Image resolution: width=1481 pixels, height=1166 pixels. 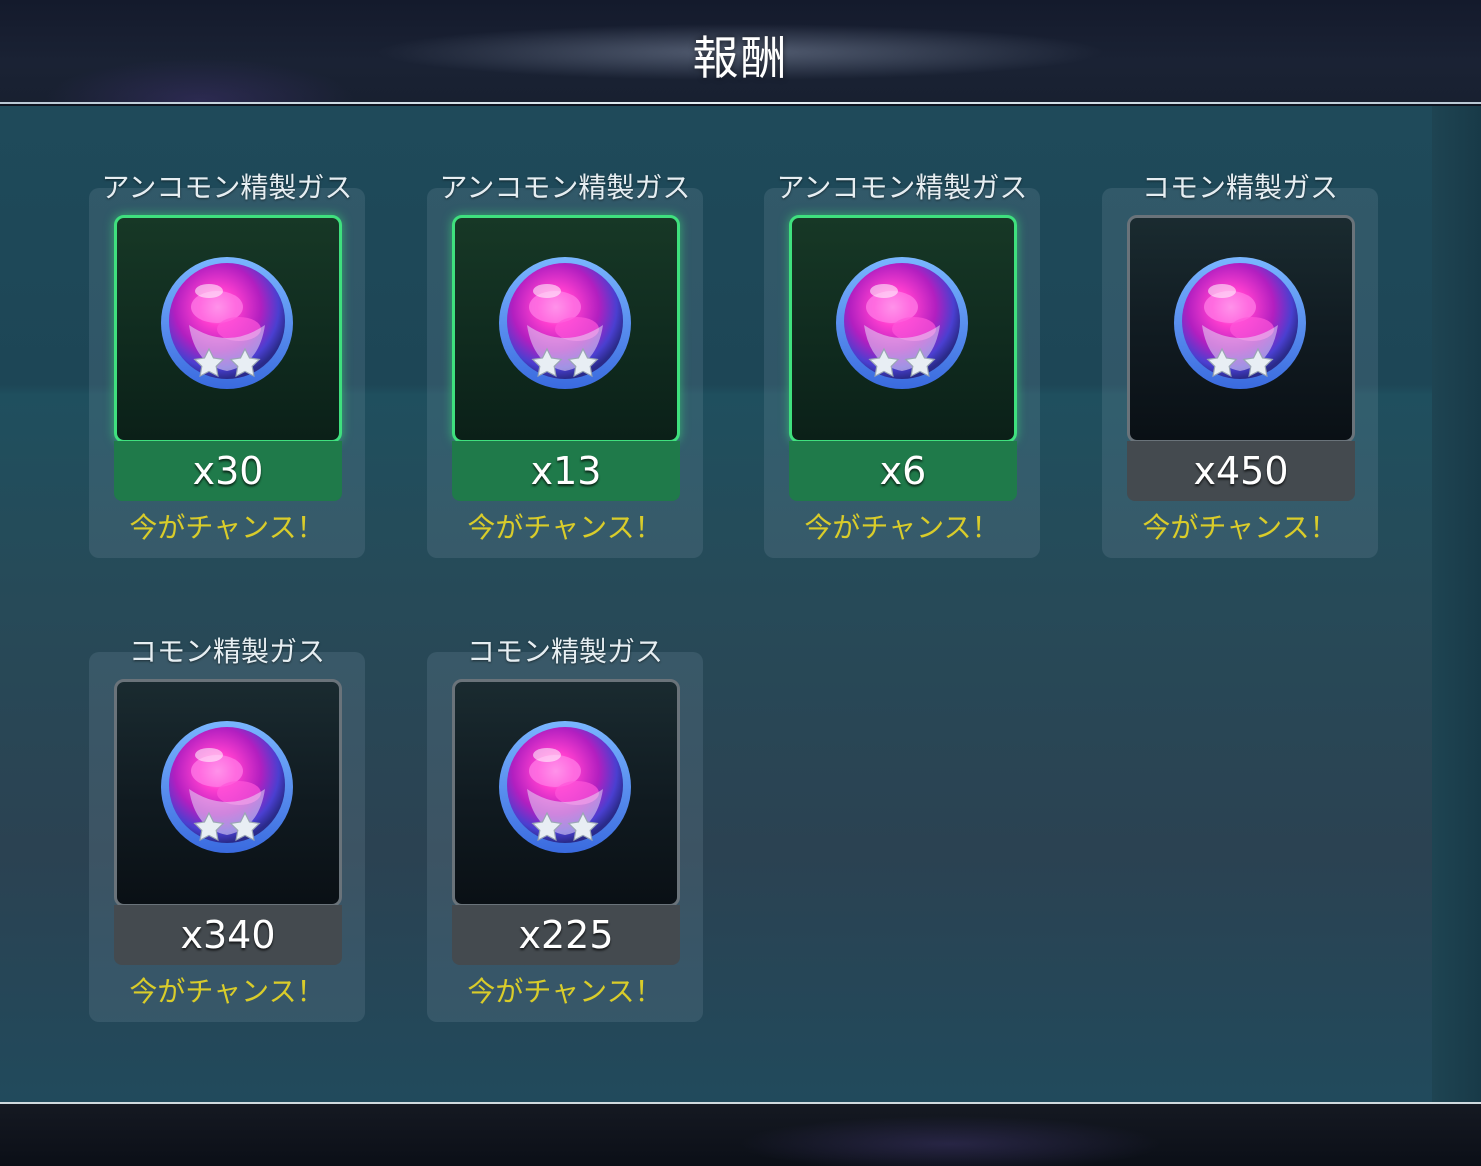 I want to click on reward-card: コモン精製ガス x225 今がチャンス！, so click(x=565, y=835).